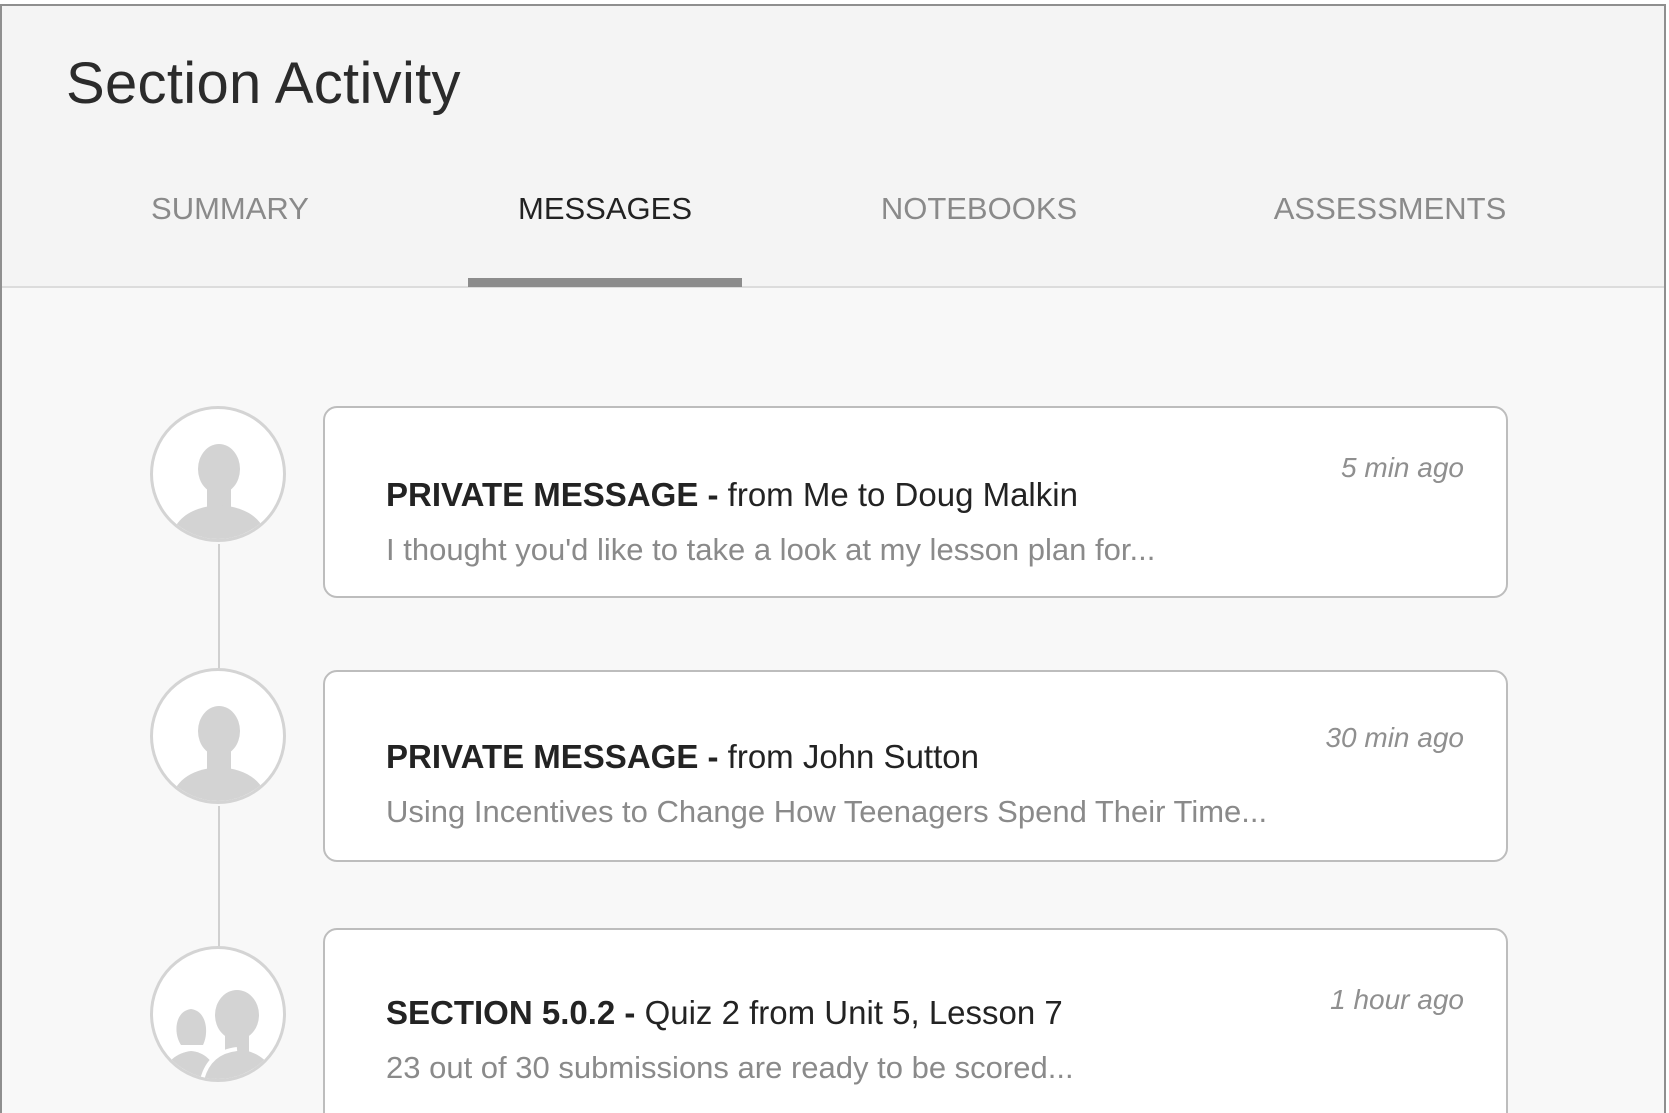 Image resolution: width=1669 pixels, height=1113 pixels. What do you see at coordinates (230, 238) in the screenshot?
I see `tab-summary: SUMMARY` at bounding box center [230, 238].